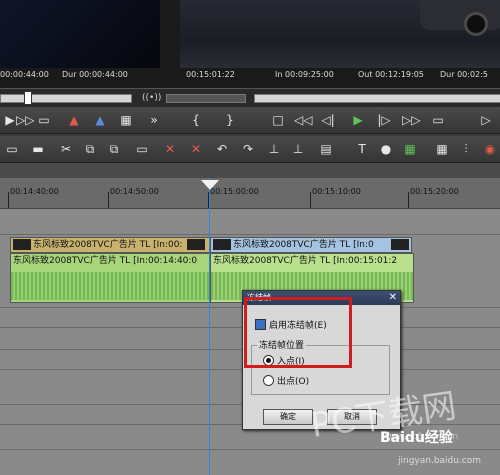  What do you see at coordinates (24, 74) in the screenshot?
I see `source-timecode: 00:00:44:00` at bounding box center [24, 74].